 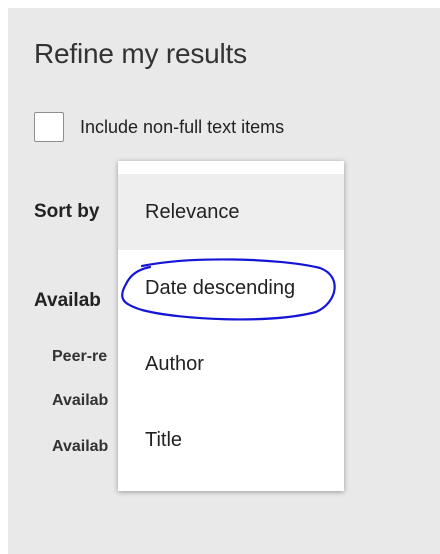 I want to click on include-non-full-text-row: Include non-full text items, so click(x=159, y=127).